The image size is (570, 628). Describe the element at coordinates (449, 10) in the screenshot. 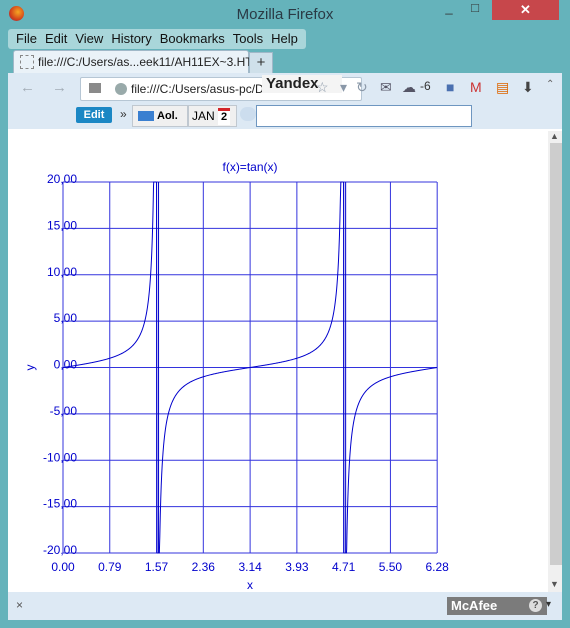

I see `minimize-button: _` at that location.